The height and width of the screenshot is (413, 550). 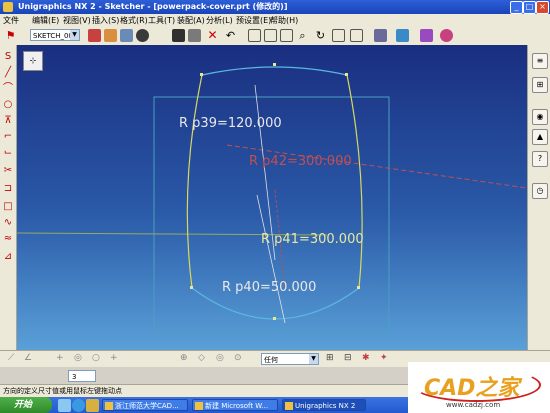 What do you see at coordinates (540, 85) in the screenshot?
I see `part-navigator-icon: ⊞` at bounding box center [540, 85].